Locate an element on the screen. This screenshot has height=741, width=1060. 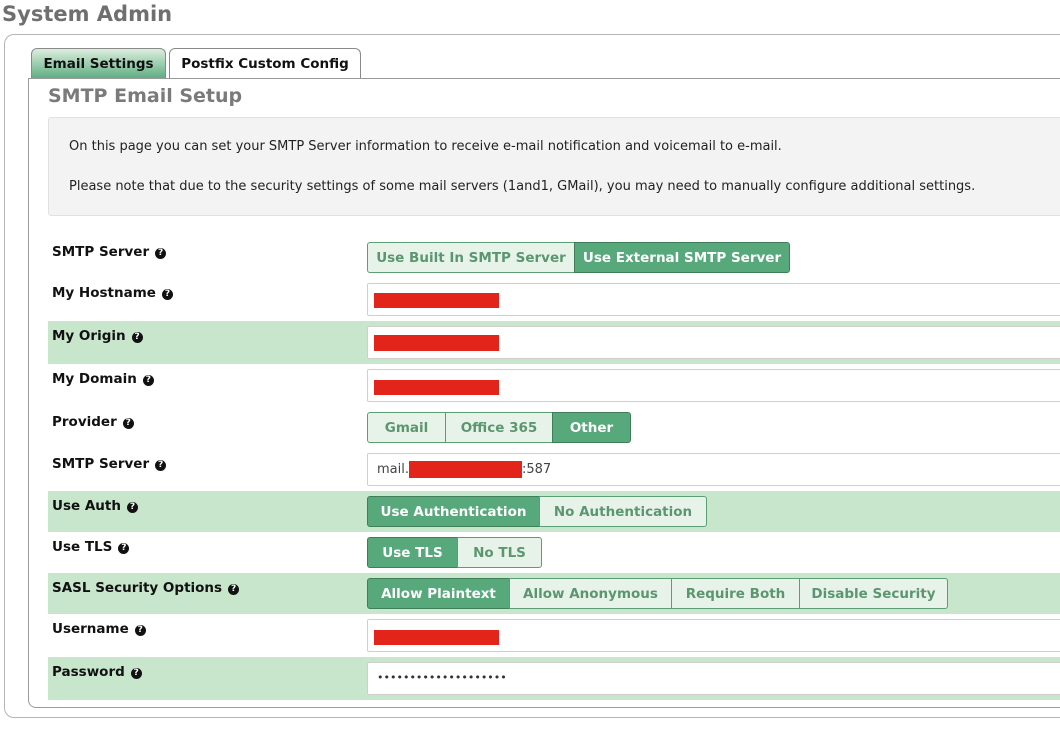
label-username: Username? is located at coordinates (99, 629).